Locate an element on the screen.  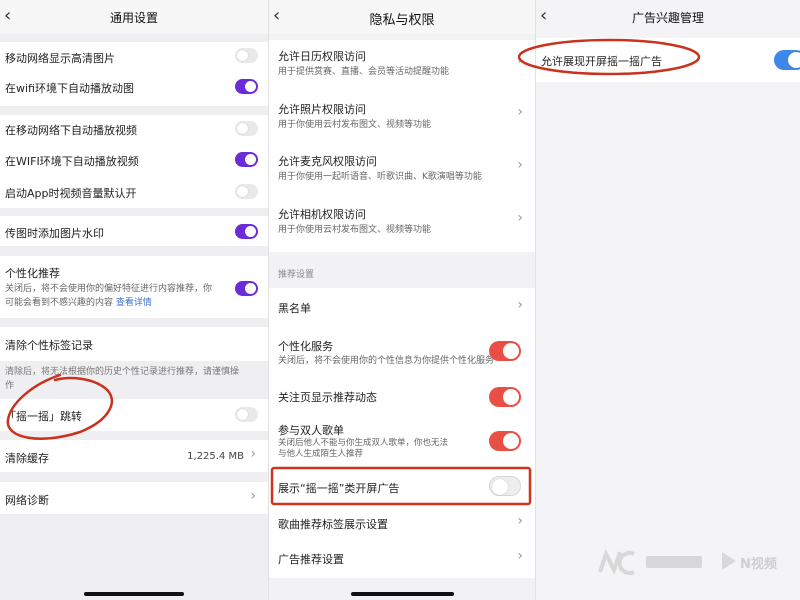
clear-tags-description: 清除后，将无法根据你的历史个性记录进行推荐，请谨慎操 作 is located at coordinates (122, 379).